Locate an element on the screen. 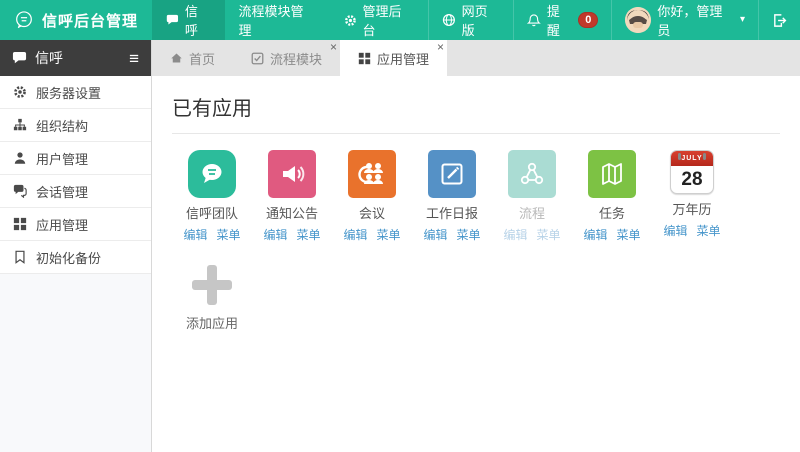 The width and height of the screenshot is (800, 452). logout-button is located at coordinates (779, 20).